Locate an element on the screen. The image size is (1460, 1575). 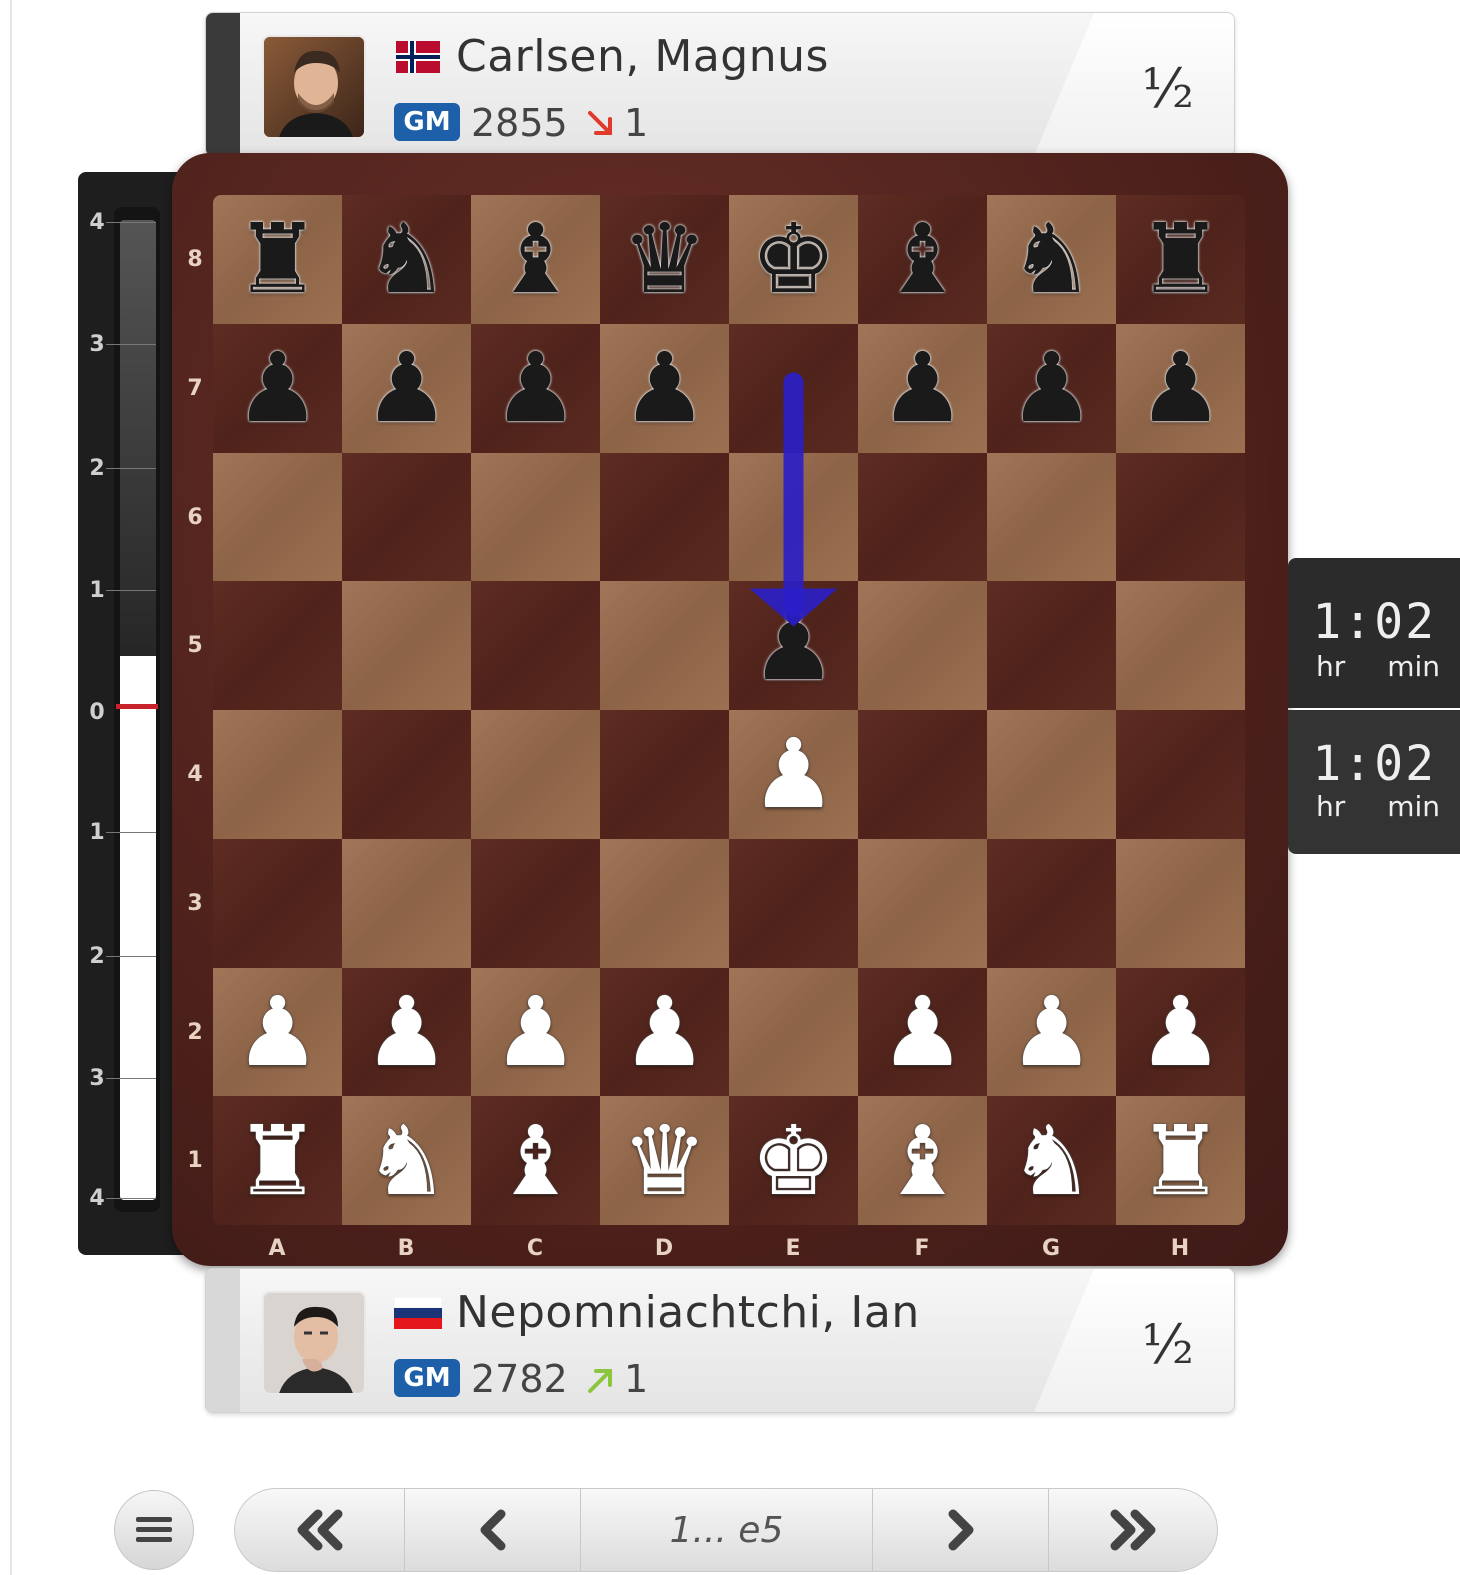
square-a7: ♟ is located at coordinates (277, 388).